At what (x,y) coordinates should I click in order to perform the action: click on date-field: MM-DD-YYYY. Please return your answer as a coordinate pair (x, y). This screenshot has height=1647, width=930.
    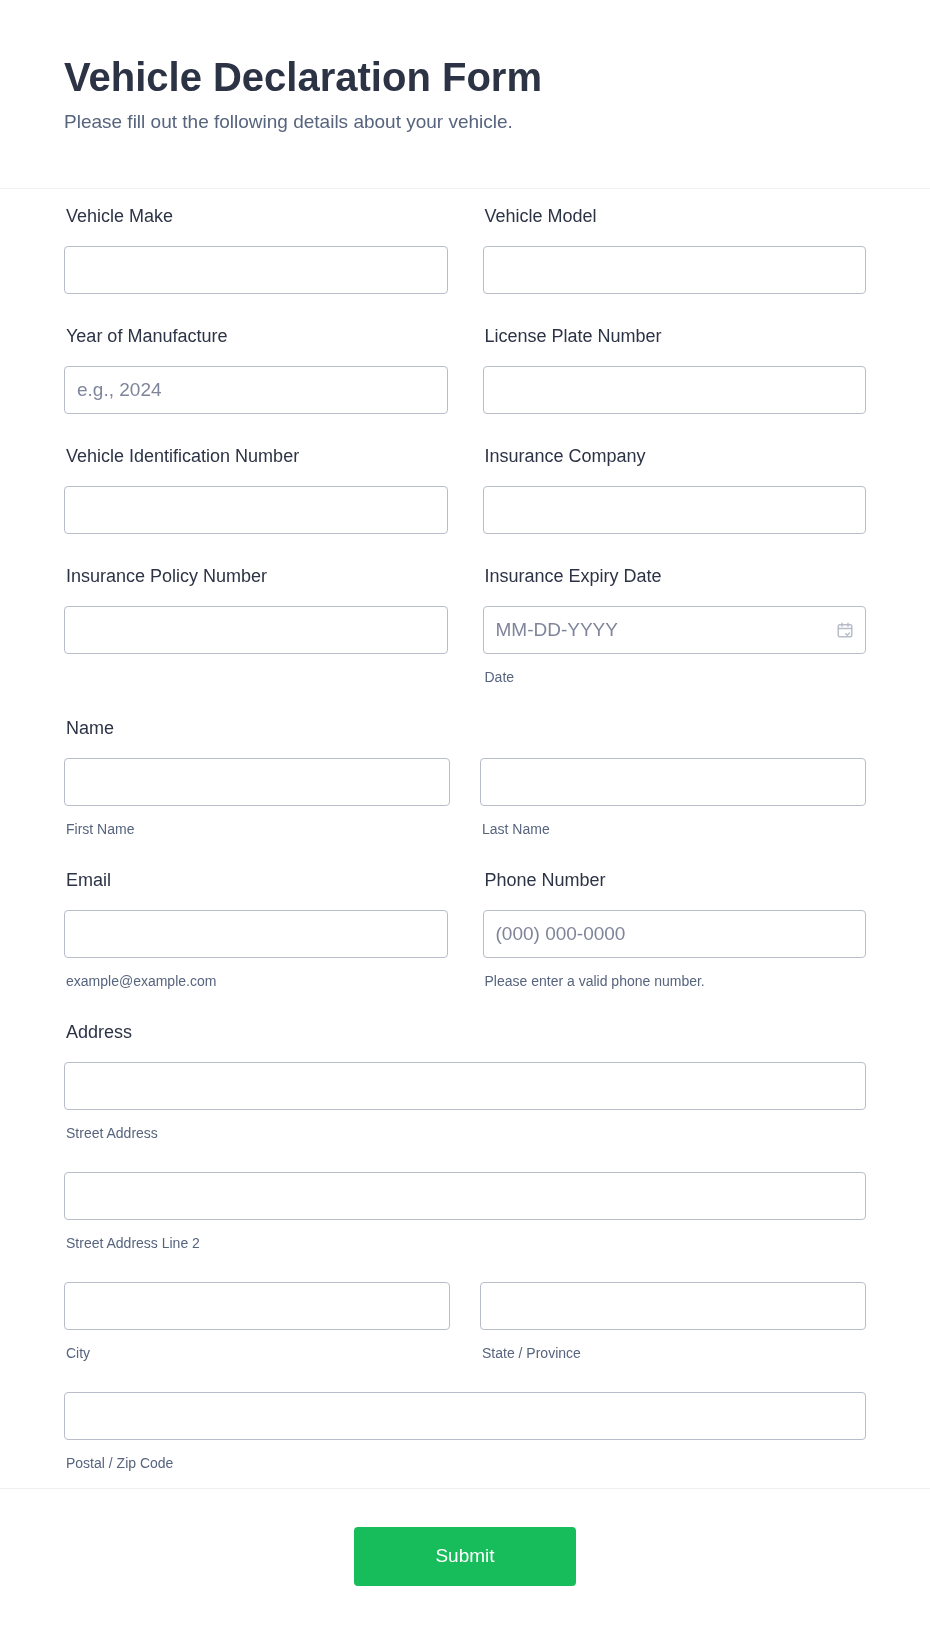
    Looking at the image, I should click on (674, 630).